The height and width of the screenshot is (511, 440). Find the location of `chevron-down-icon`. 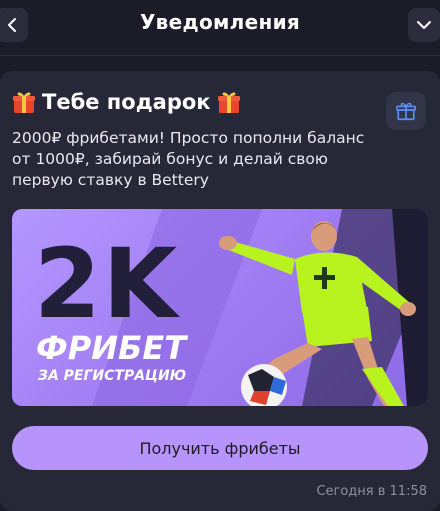

chevron-down-icon is located at coordinates (424, 25).